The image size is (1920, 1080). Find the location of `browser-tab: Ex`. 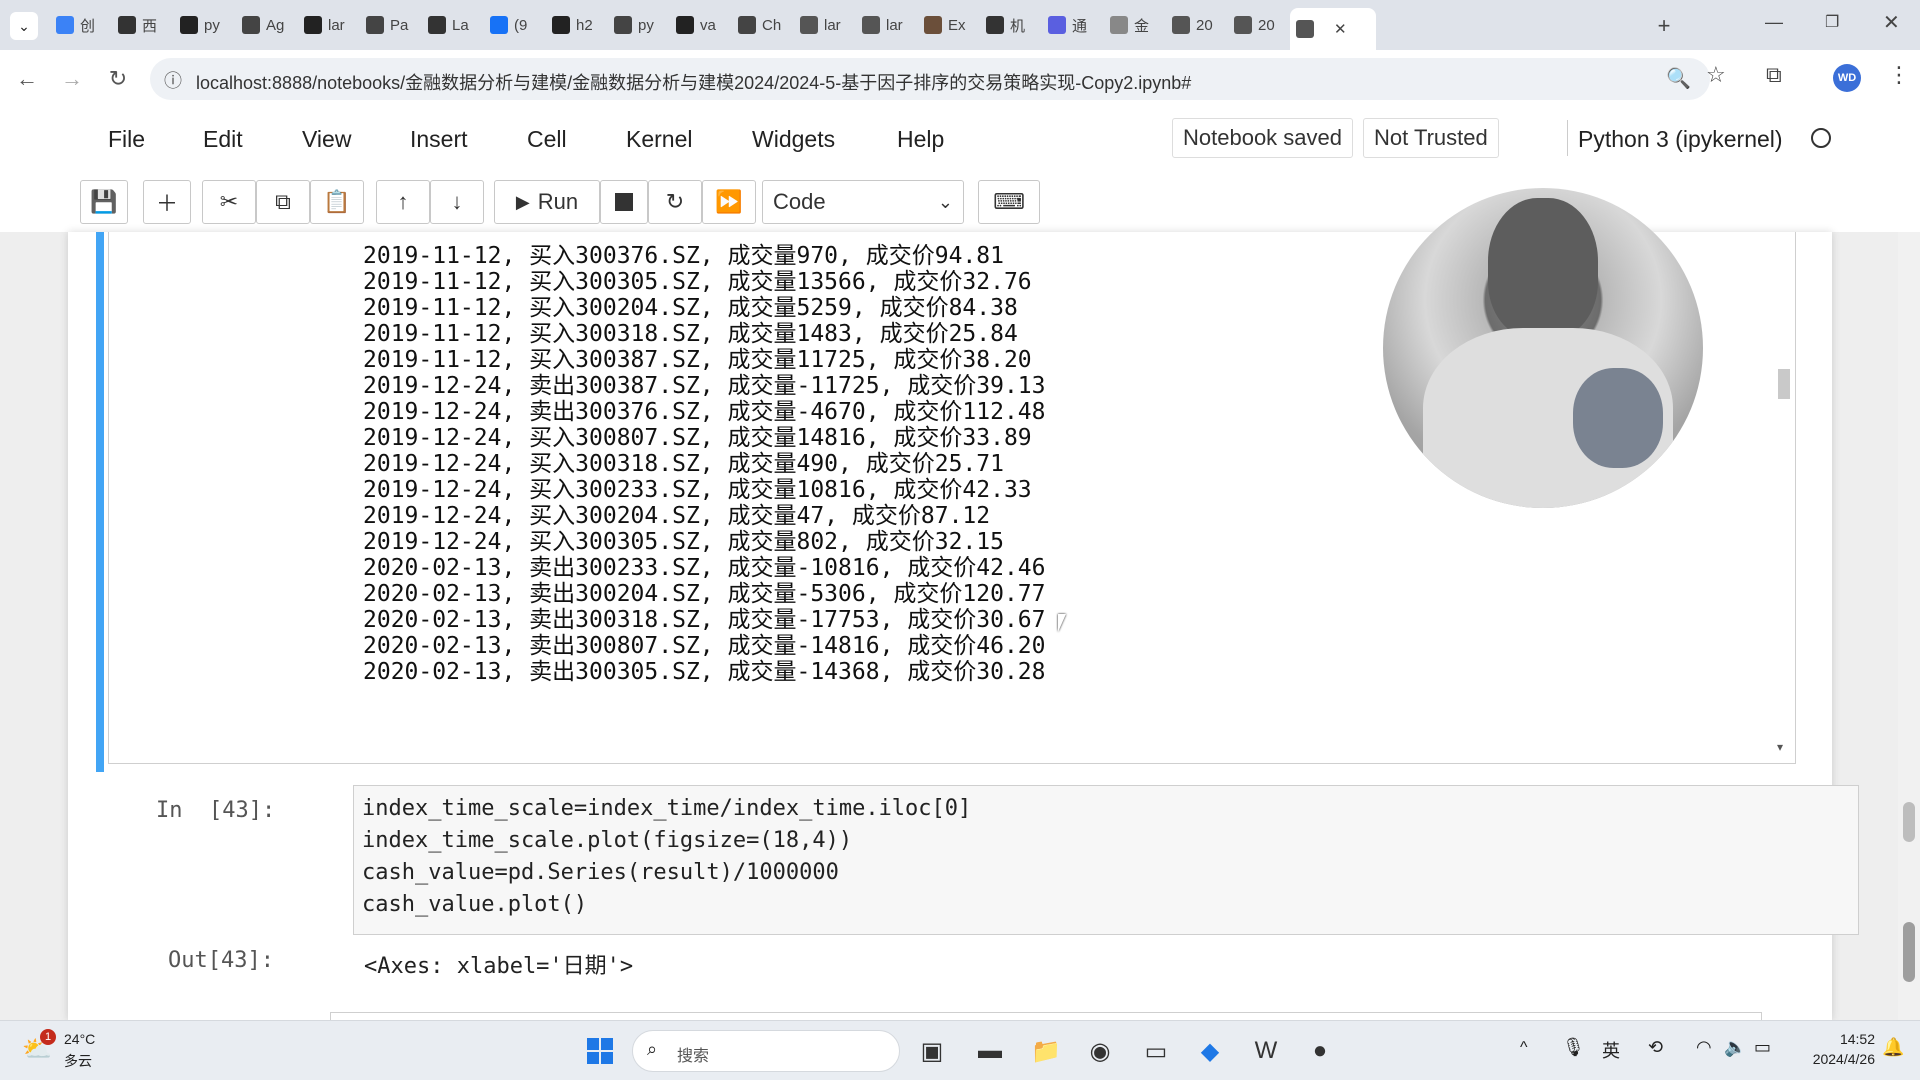

browser-tab: Ex is located at coordinates (948, 25).